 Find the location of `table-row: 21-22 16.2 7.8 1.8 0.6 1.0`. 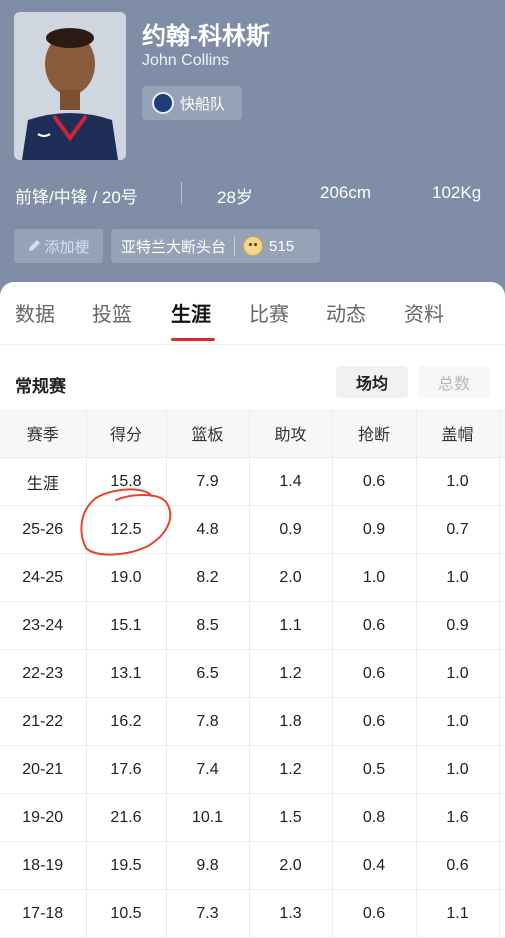

table-row: 21-22 16.2 7.8 1.8 0.6 1.0 is located at coordinates (252, 721).